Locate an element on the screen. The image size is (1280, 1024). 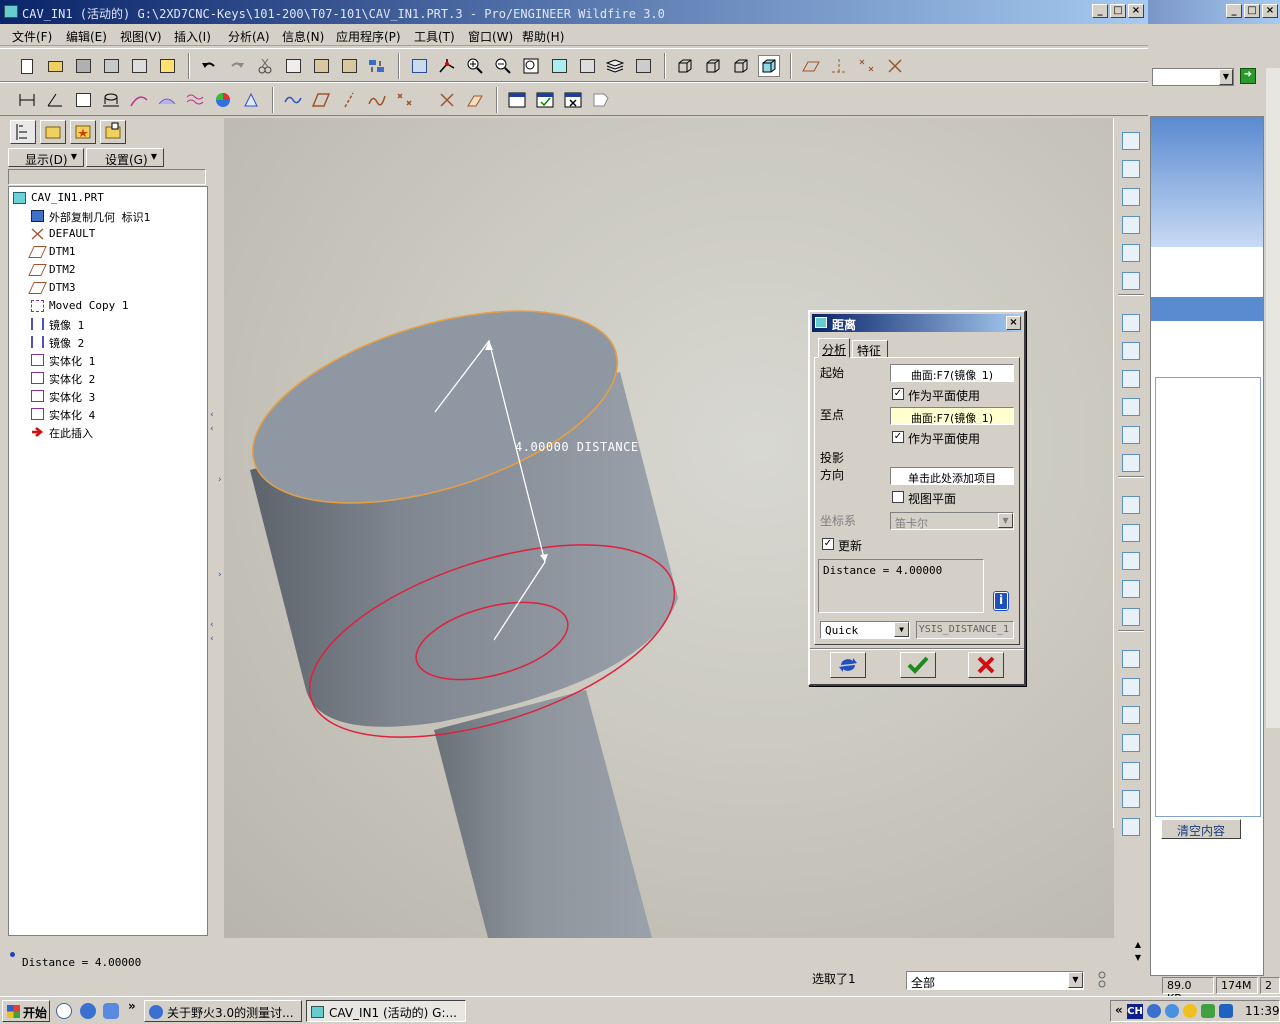
hidden-line-icon is located at coordinates (713, 66).